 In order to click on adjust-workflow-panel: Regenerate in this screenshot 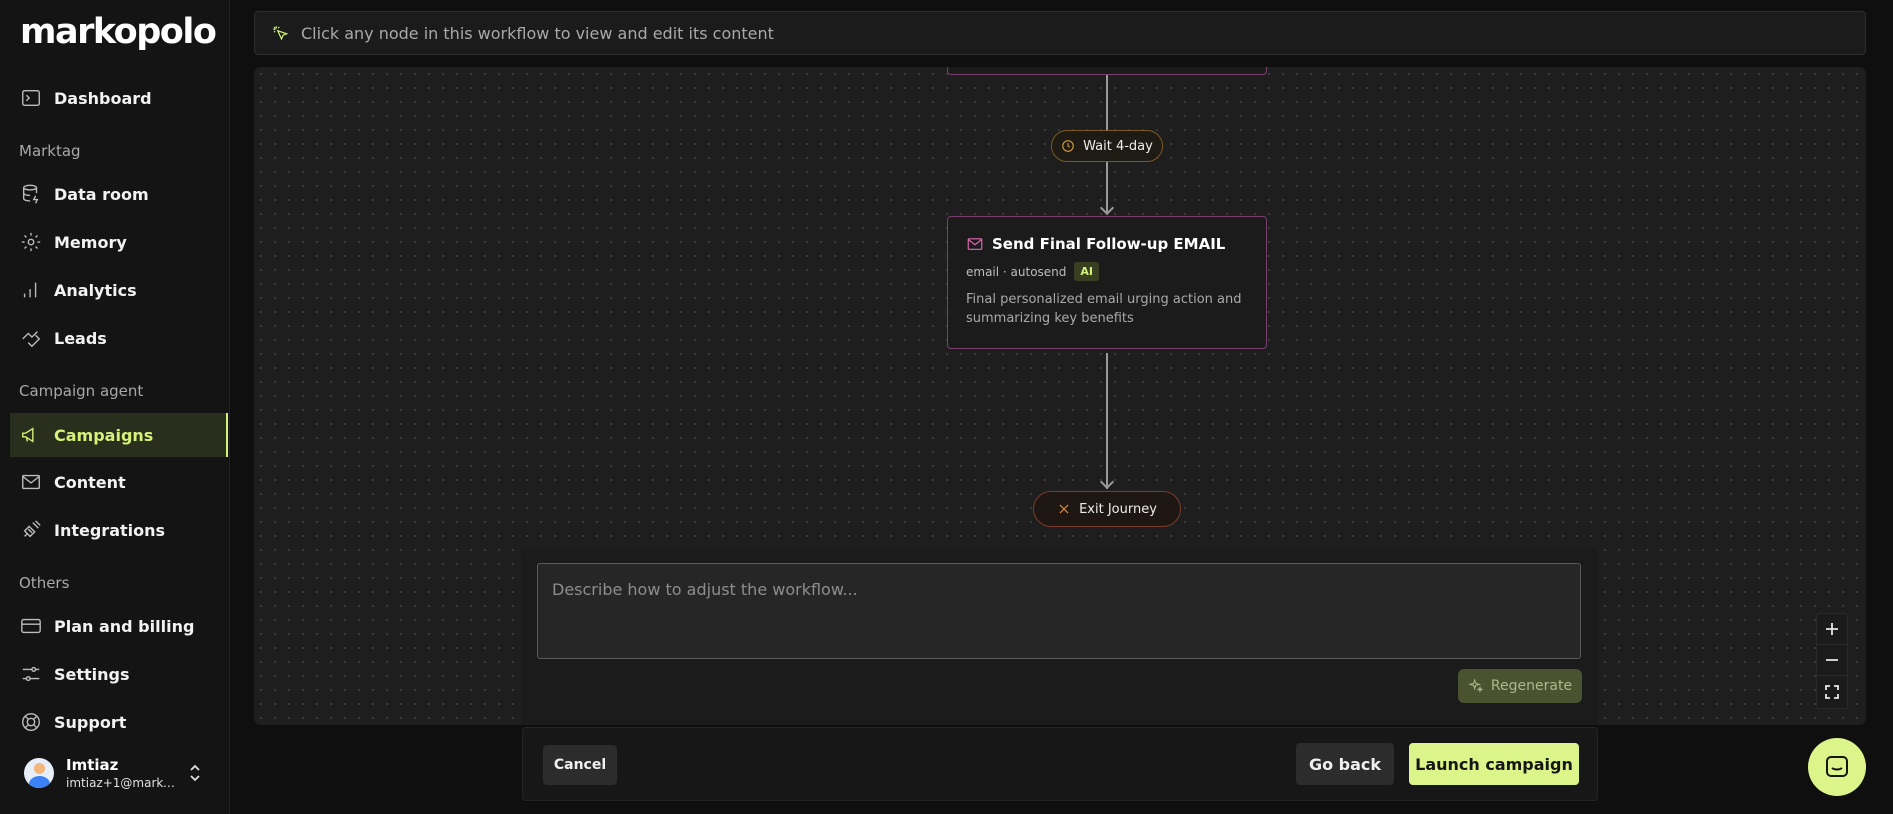, I will do `click(1059, 636)`.